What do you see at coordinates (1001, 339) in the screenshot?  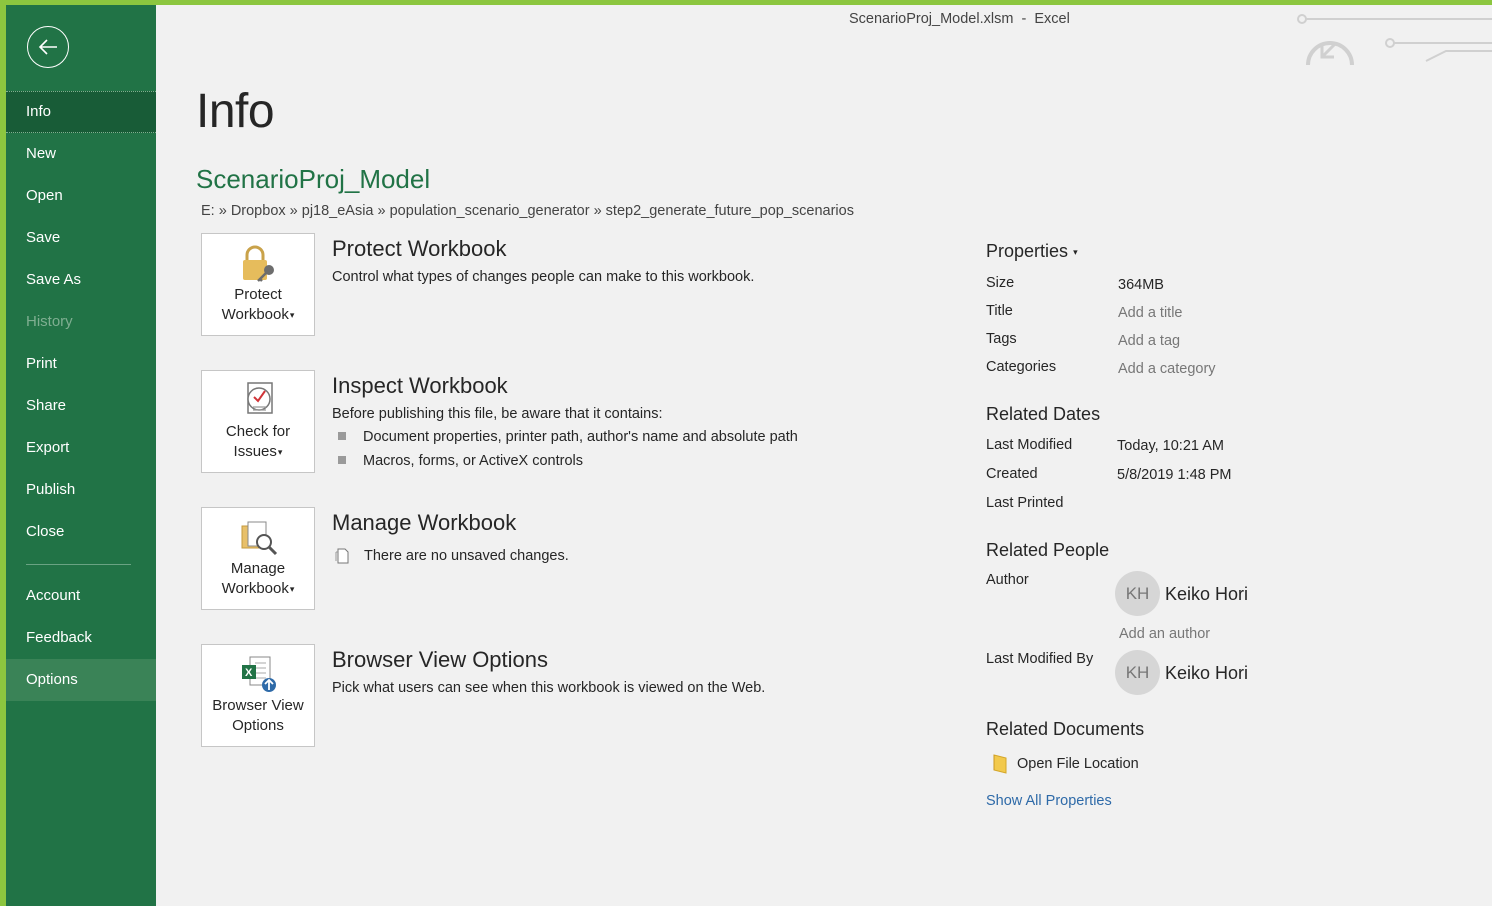 I see `property-label-tags: Tags` at bounding box center [1001, 339].